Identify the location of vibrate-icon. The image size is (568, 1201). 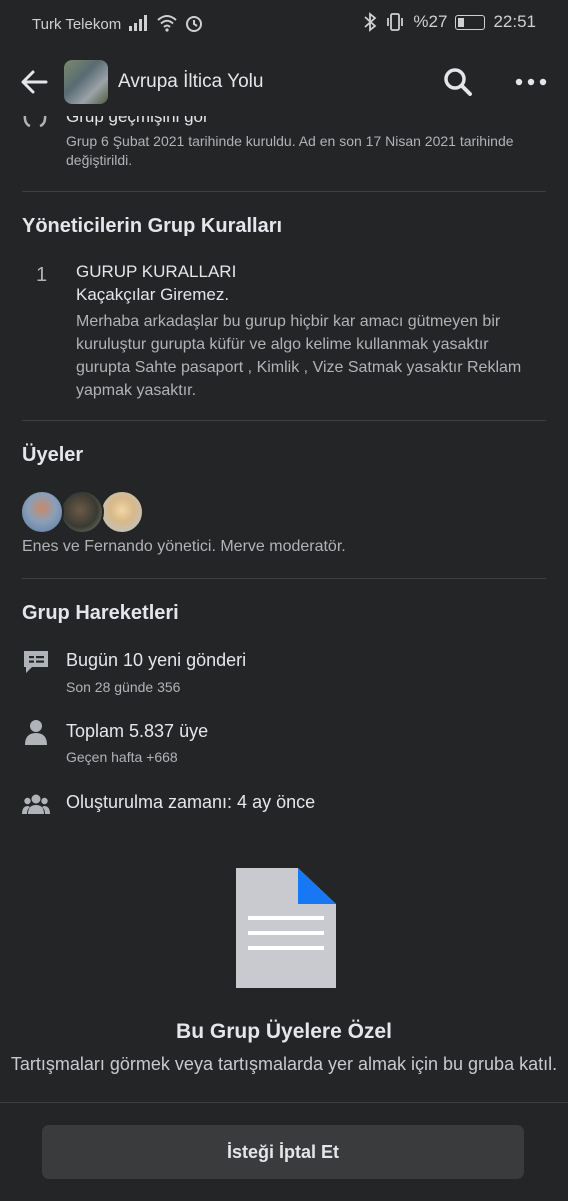
(395, 22).